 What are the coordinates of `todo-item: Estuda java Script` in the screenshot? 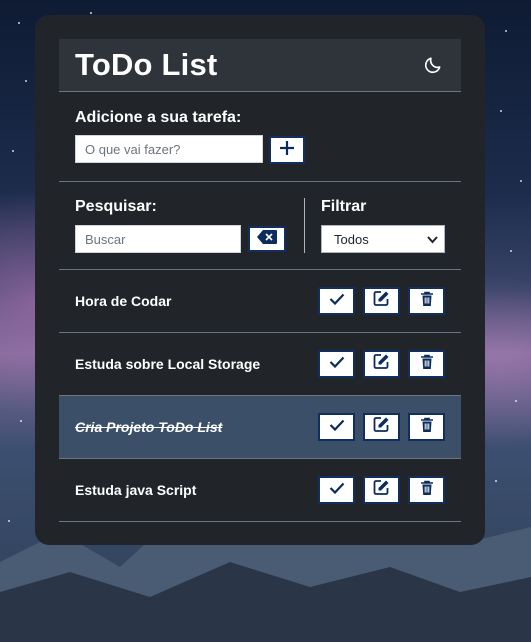 It's located at (260, 490).